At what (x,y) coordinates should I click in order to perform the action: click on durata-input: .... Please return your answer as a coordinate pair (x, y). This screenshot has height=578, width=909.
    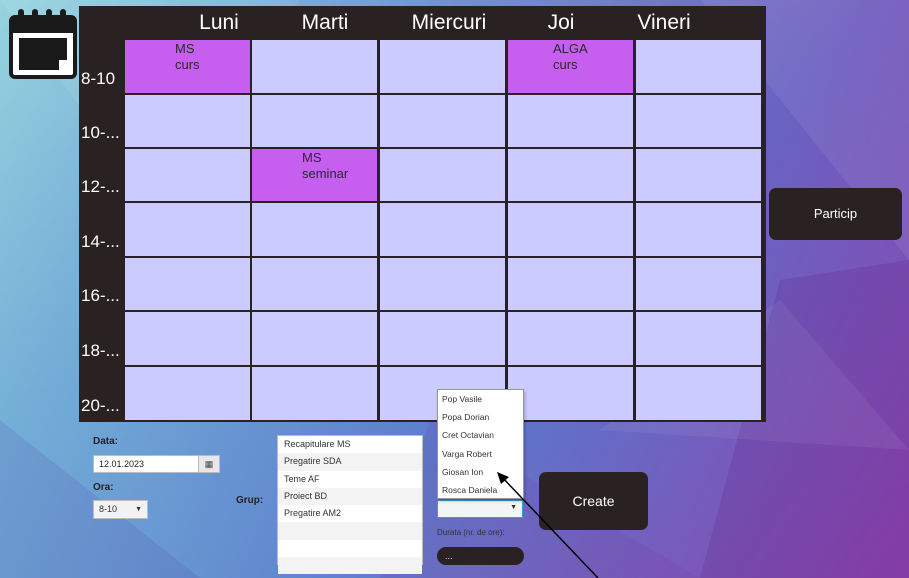
    Looking at the image, I should click on (480, 556).